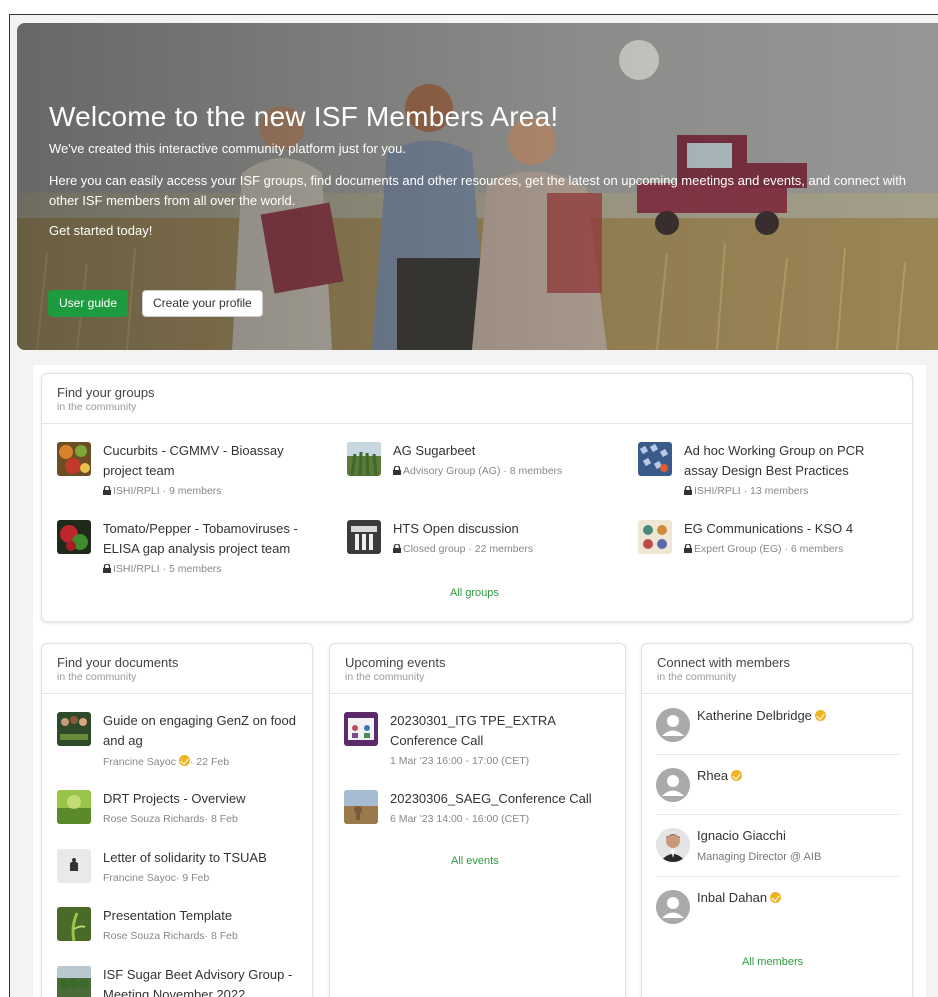 The height and width of the screenshot is (997, 938). I want to click on group-meta-text: ISHI/RPLI · 13 members, so click(751, 491).